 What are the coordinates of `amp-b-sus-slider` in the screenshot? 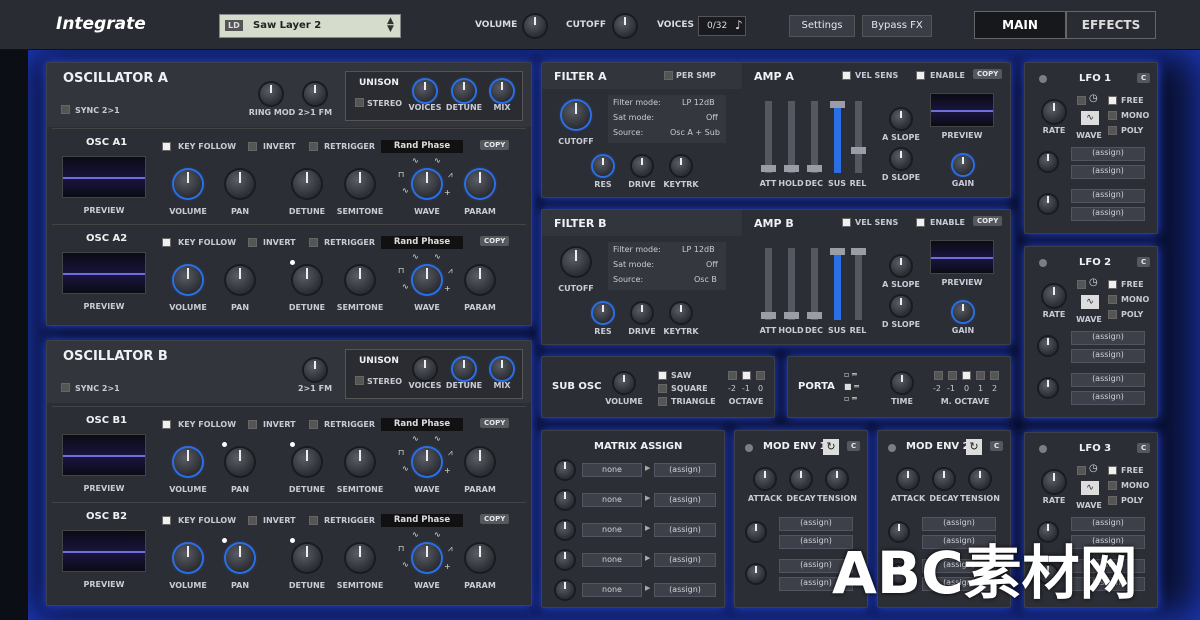 It's located at (837, 284).